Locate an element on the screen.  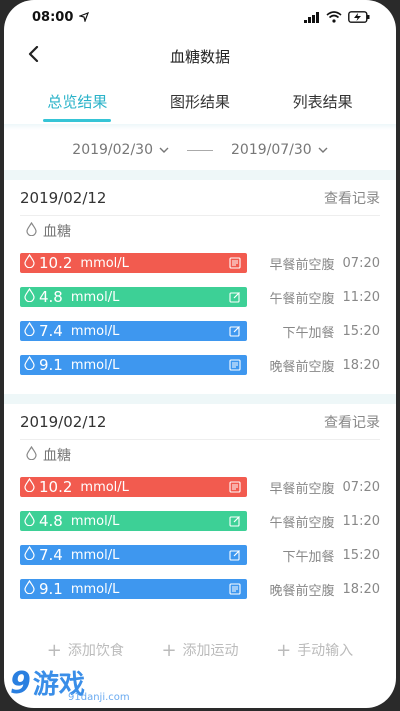
watermark-url: 91danji.com is located at coordinates (99, 697).